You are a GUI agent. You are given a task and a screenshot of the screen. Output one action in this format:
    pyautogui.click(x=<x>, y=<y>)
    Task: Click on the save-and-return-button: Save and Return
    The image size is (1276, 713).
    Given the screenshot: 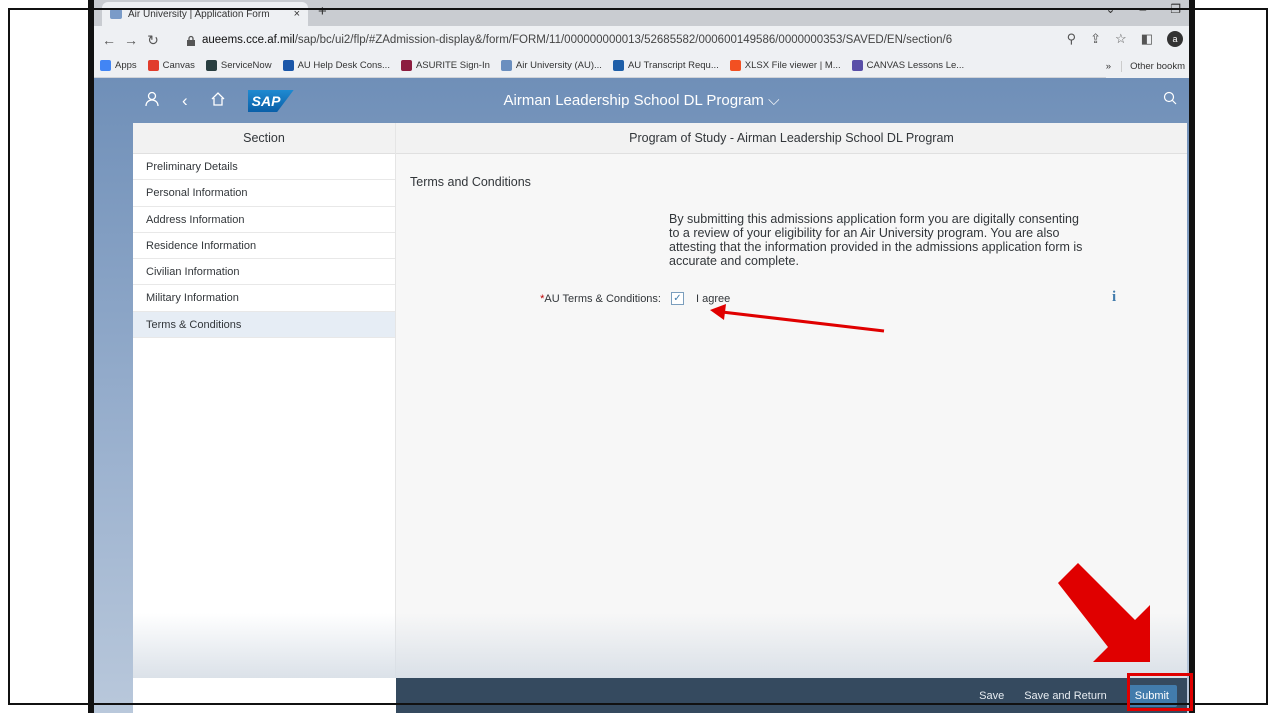 What is the action you would take?
    pyautogui.click(x=1065, y=696)
    